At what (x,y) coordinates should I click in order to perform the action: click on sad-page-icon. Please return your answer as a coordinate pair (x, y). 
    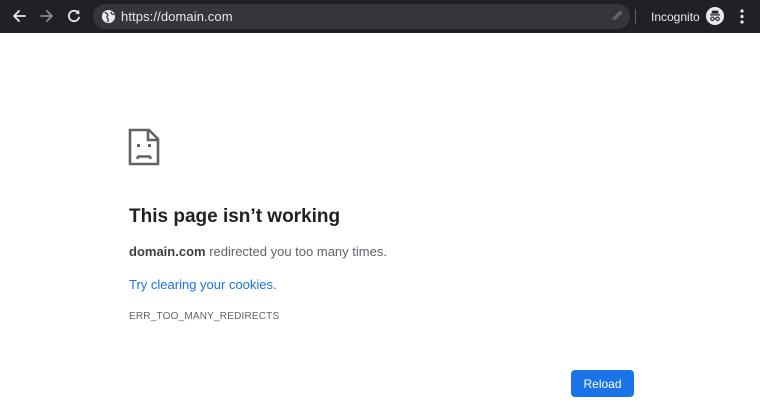
    Looking at the image, I should click on (144, 147).